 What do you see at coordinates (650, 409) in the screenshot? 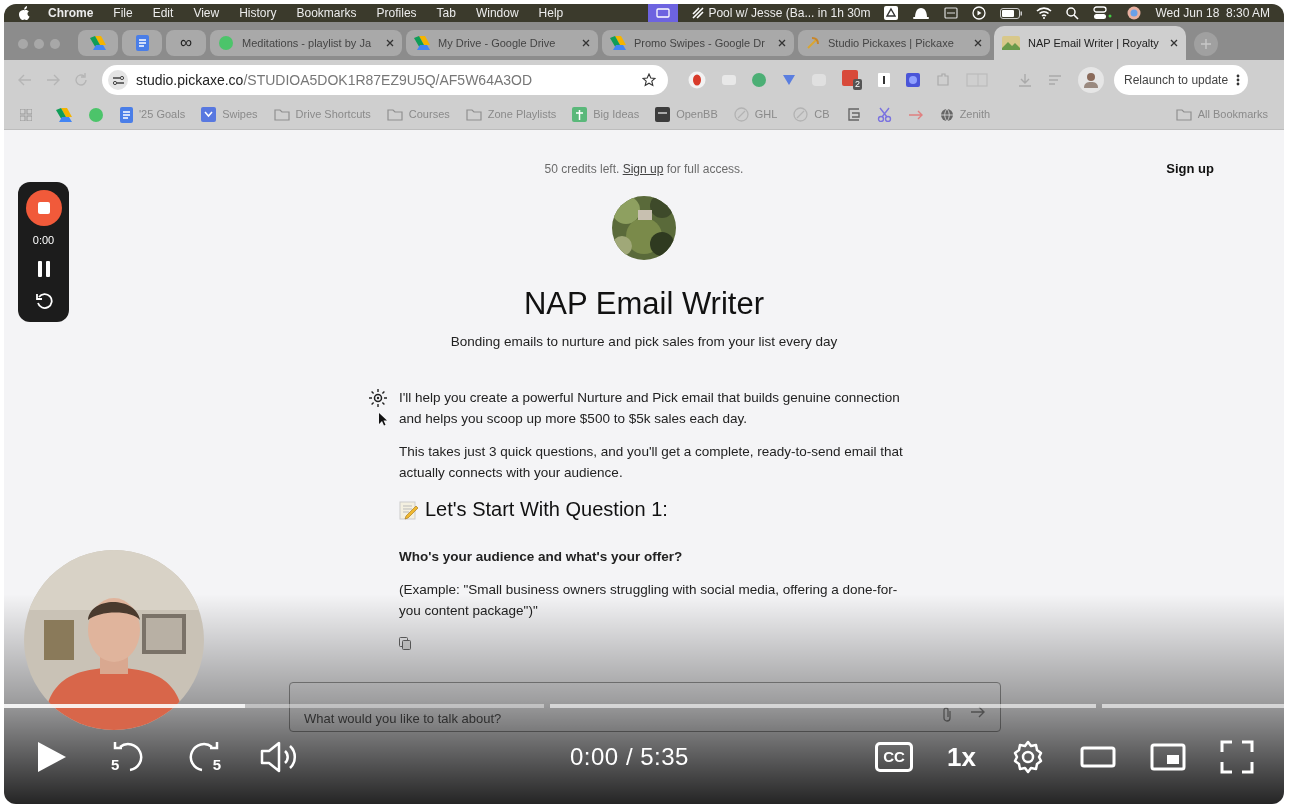
I see `message-paragraph: I'll help you create a powerful Nurture and Pick email that builds genuine connection and helps you scoop up more $500 to $5k sales each day.` at bounding box center [650, 409].